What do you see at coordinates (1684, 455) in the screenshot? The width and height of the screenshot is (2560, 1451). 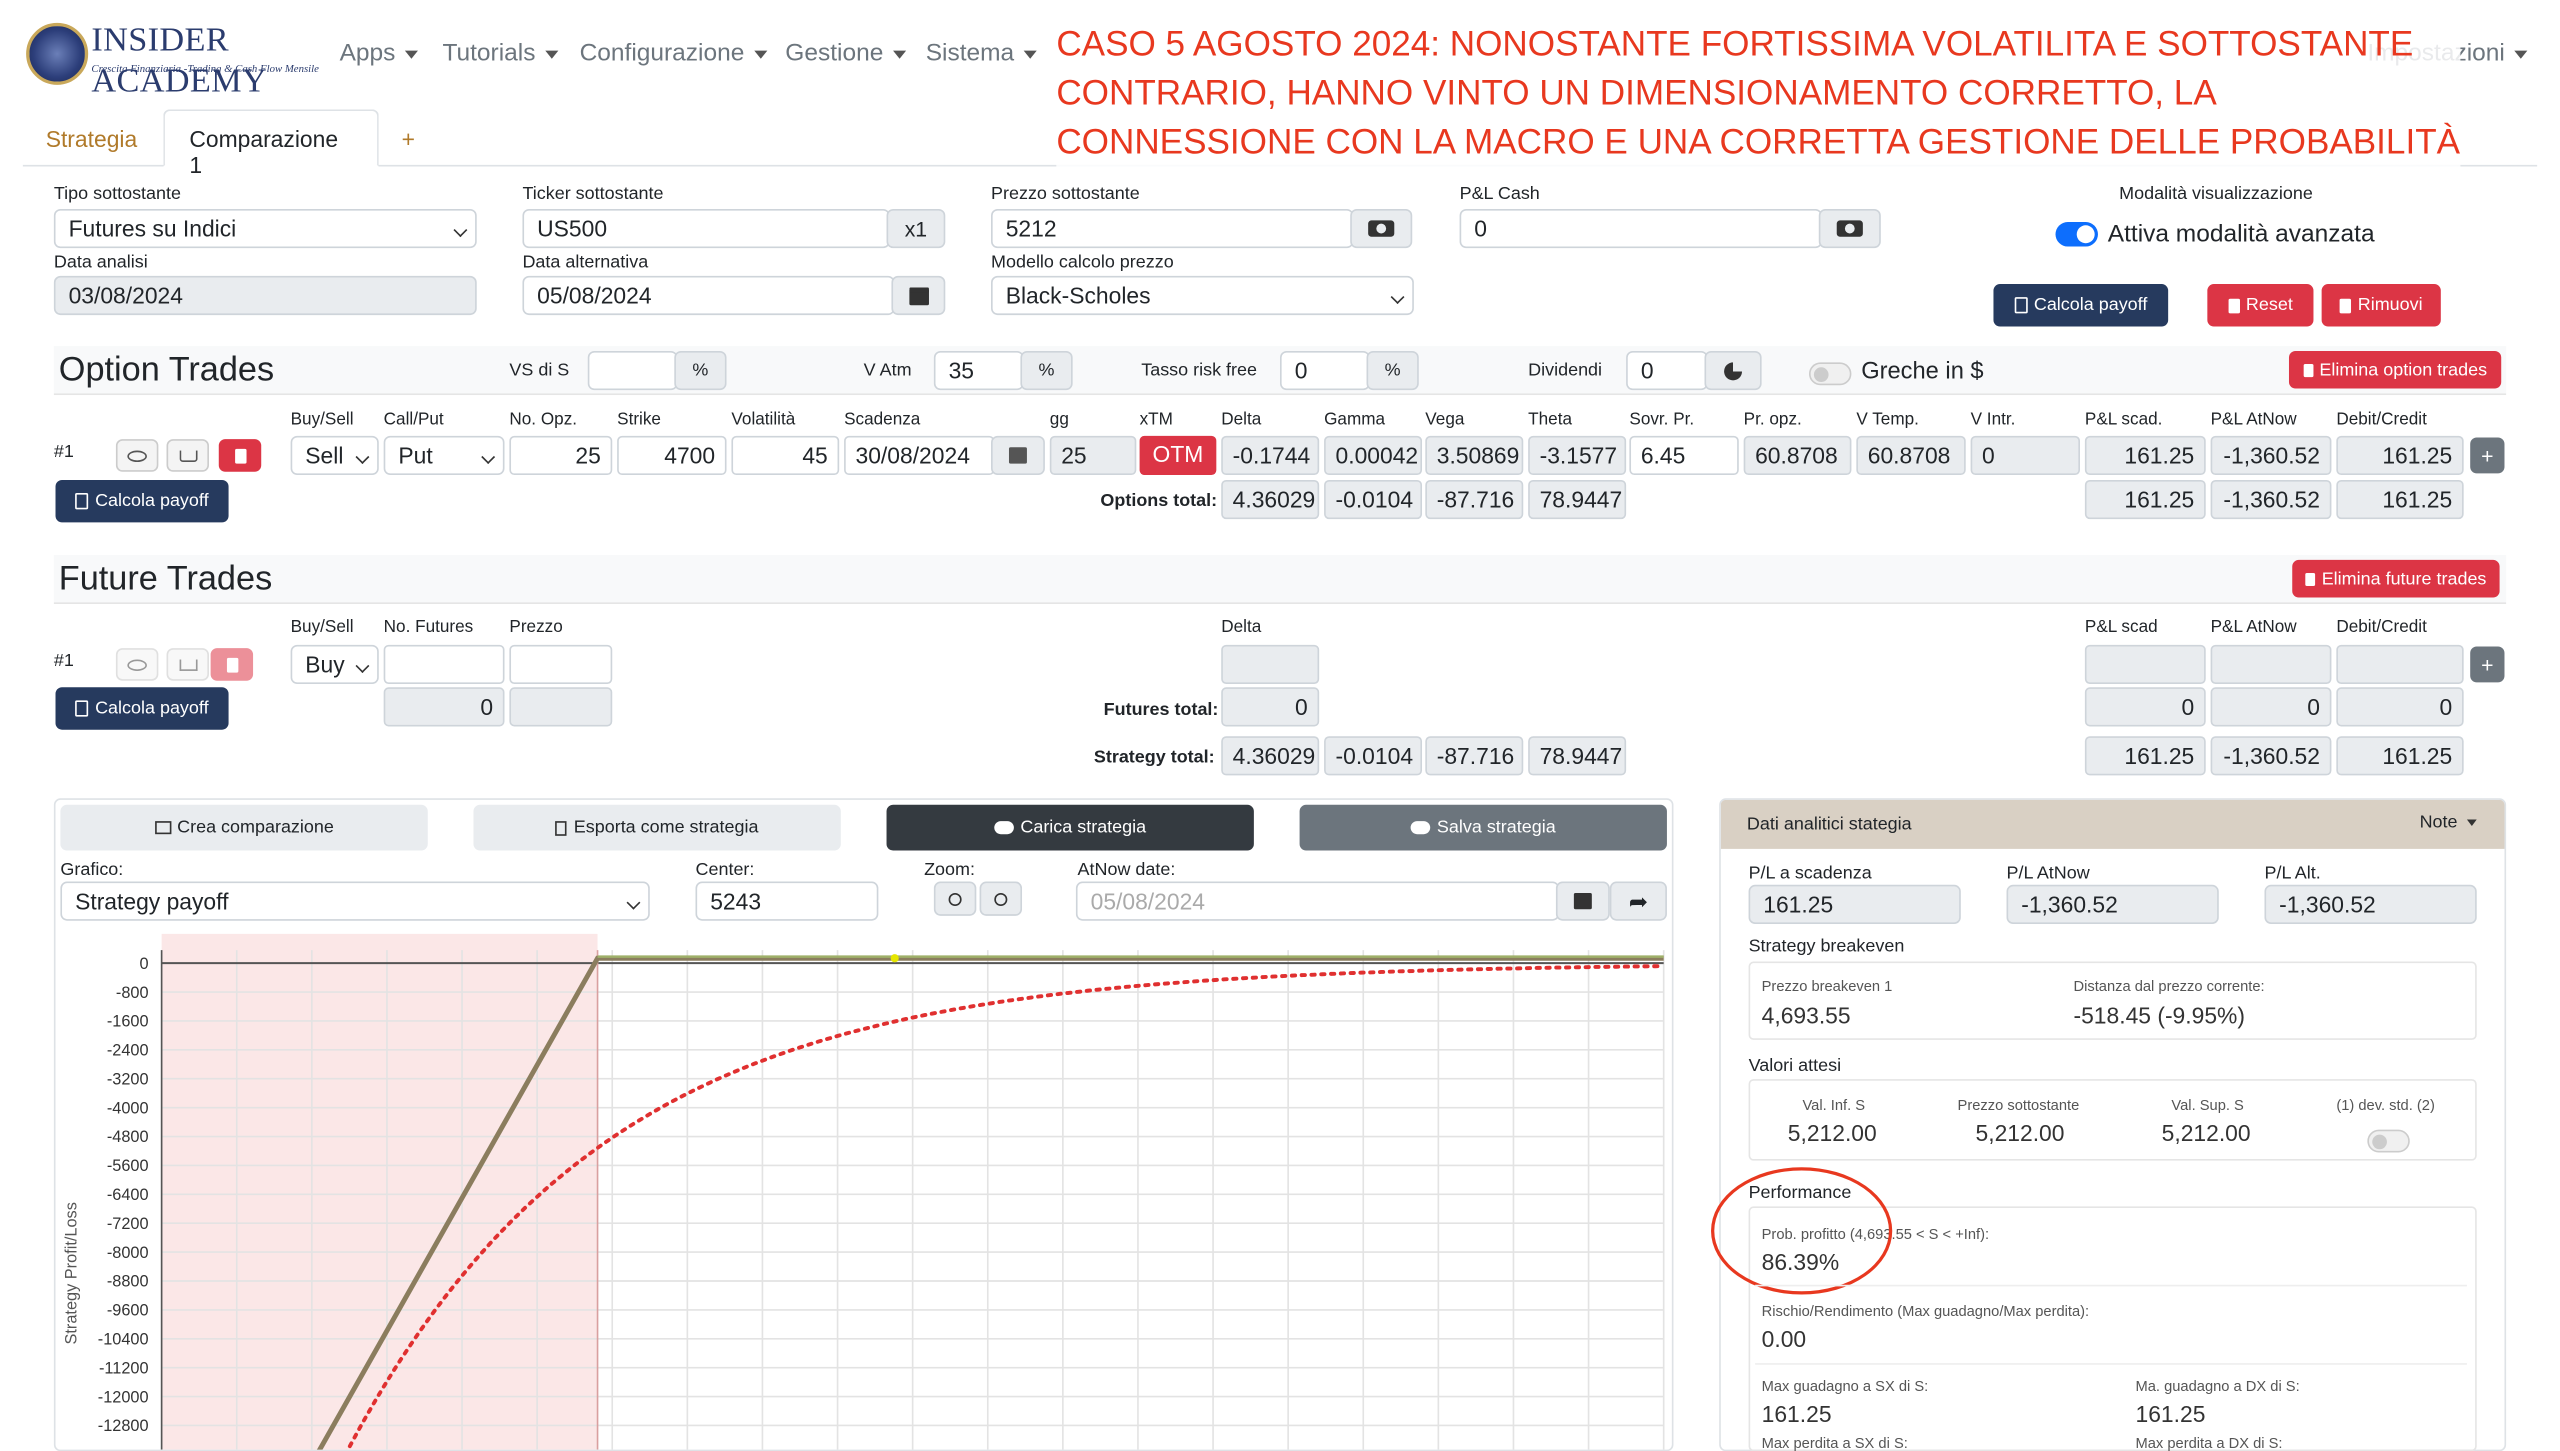 I see `sovr-input: 6.45` at bounding box center [1684, 455].